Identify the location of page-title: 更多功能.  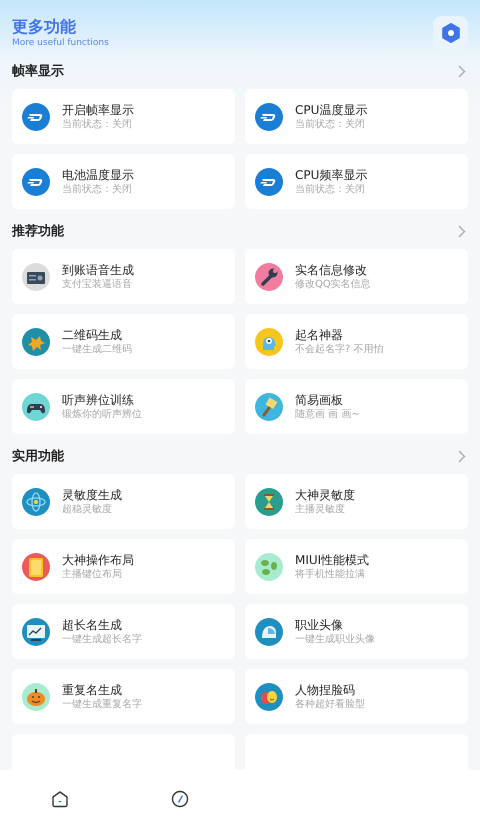
(44, 27).